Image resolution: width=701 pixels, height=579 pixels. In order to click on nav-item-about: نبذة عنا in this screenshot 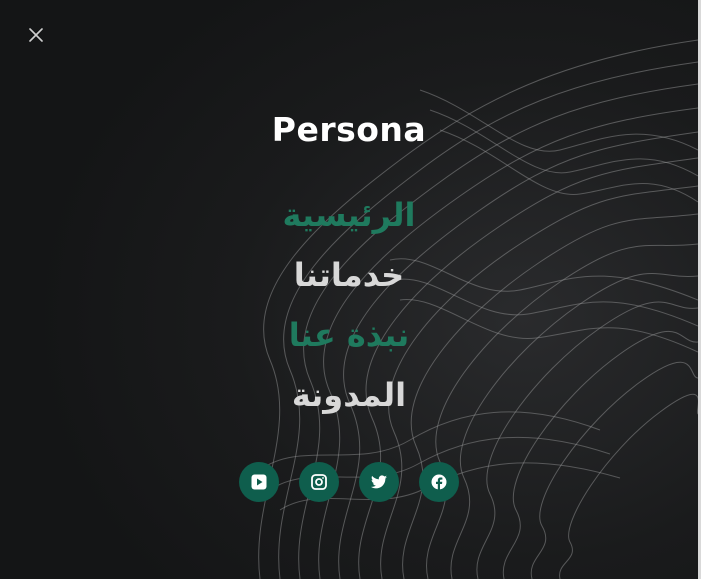, I will do `click(349, 340)`.